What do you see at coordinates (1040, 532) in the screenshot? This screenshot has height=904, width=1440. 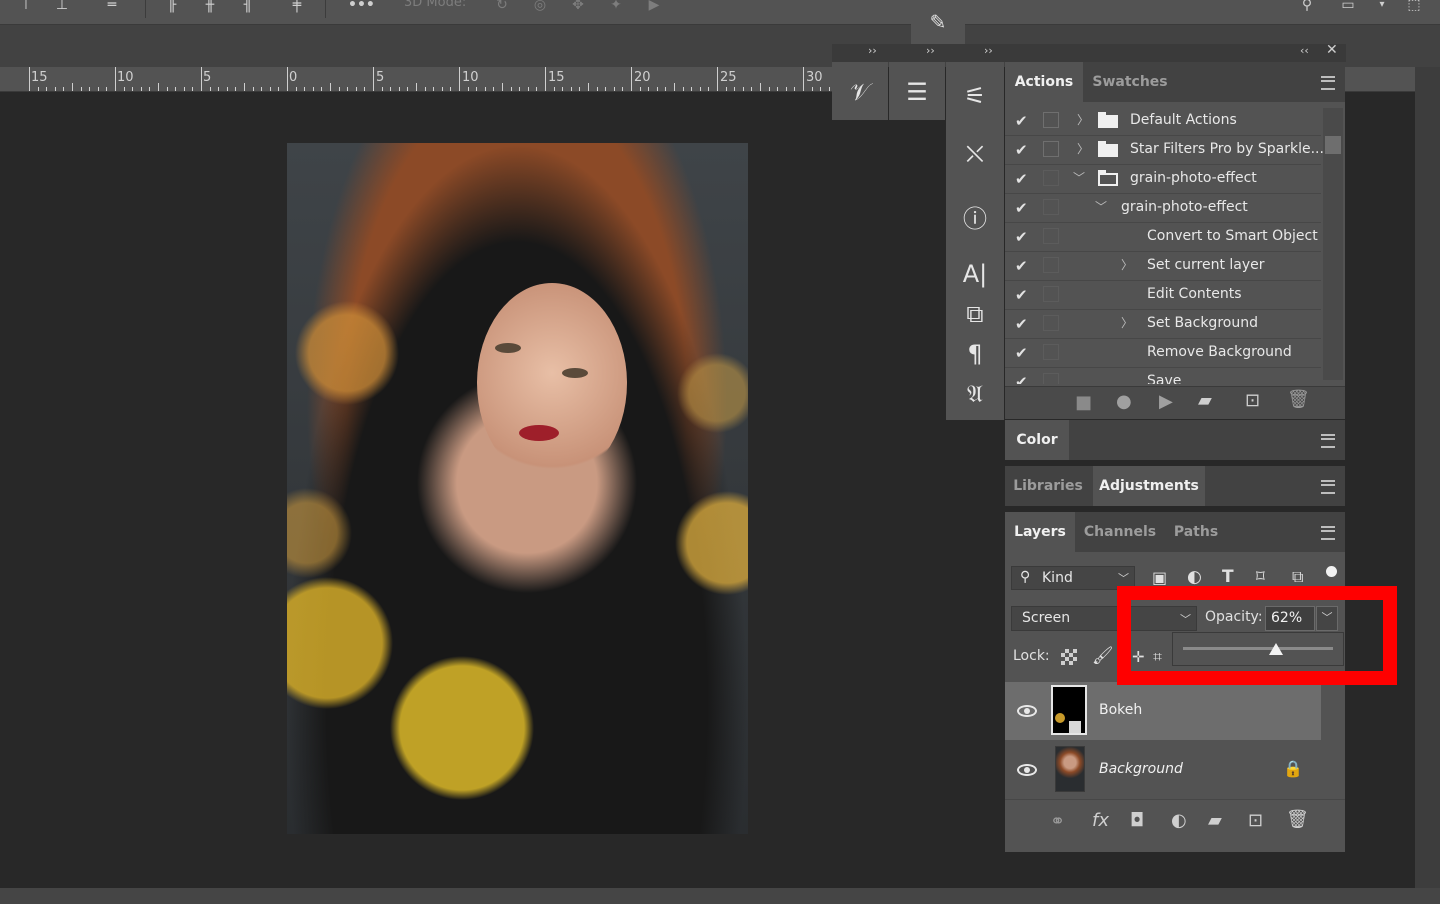 I see `tab-layers: Layers` at bounding box center [1040, 532].